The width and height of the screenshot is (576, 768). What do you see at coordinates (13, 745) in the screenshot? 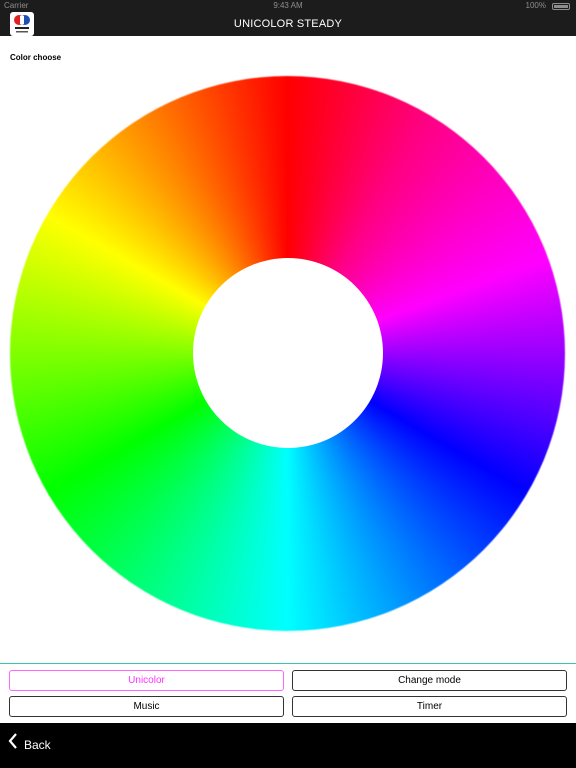
I see `chevron-left-icon` at bounding box center [13, 745].